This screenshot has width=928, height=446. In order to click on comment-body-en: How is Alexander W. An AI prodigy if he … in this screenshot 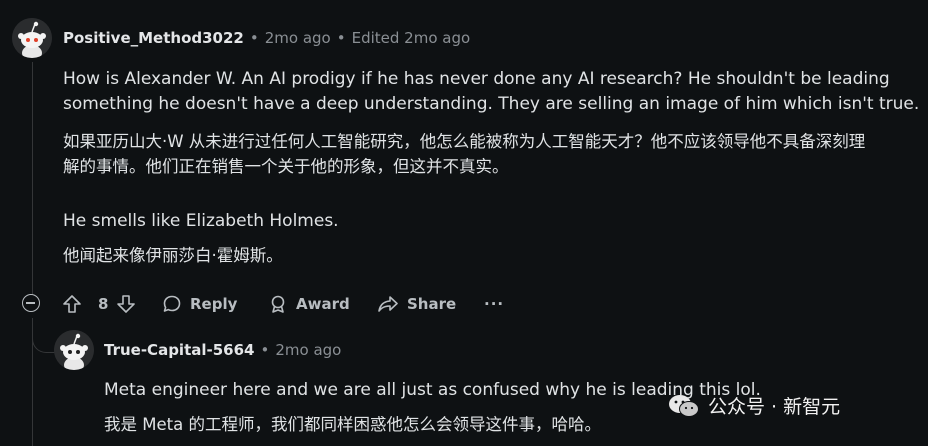, I will do `click(491, 92)`.